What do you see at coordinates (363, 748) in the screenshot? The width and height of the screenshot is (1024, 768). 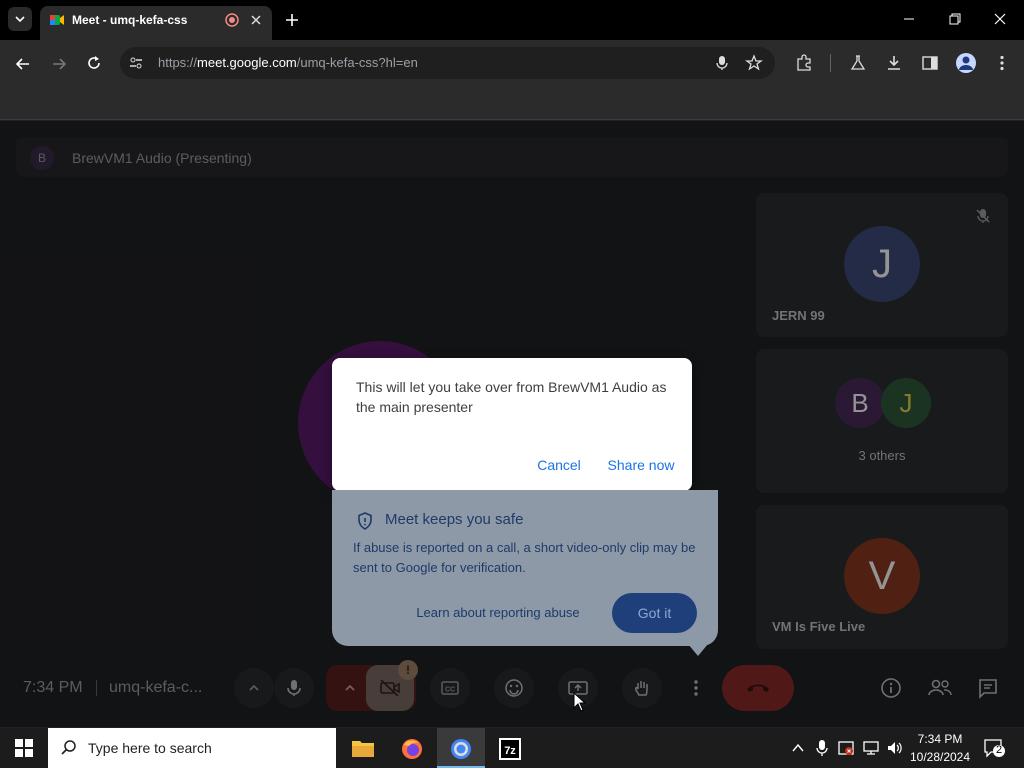 I see `file-explorer-icon` at bounding box center [363, 748].